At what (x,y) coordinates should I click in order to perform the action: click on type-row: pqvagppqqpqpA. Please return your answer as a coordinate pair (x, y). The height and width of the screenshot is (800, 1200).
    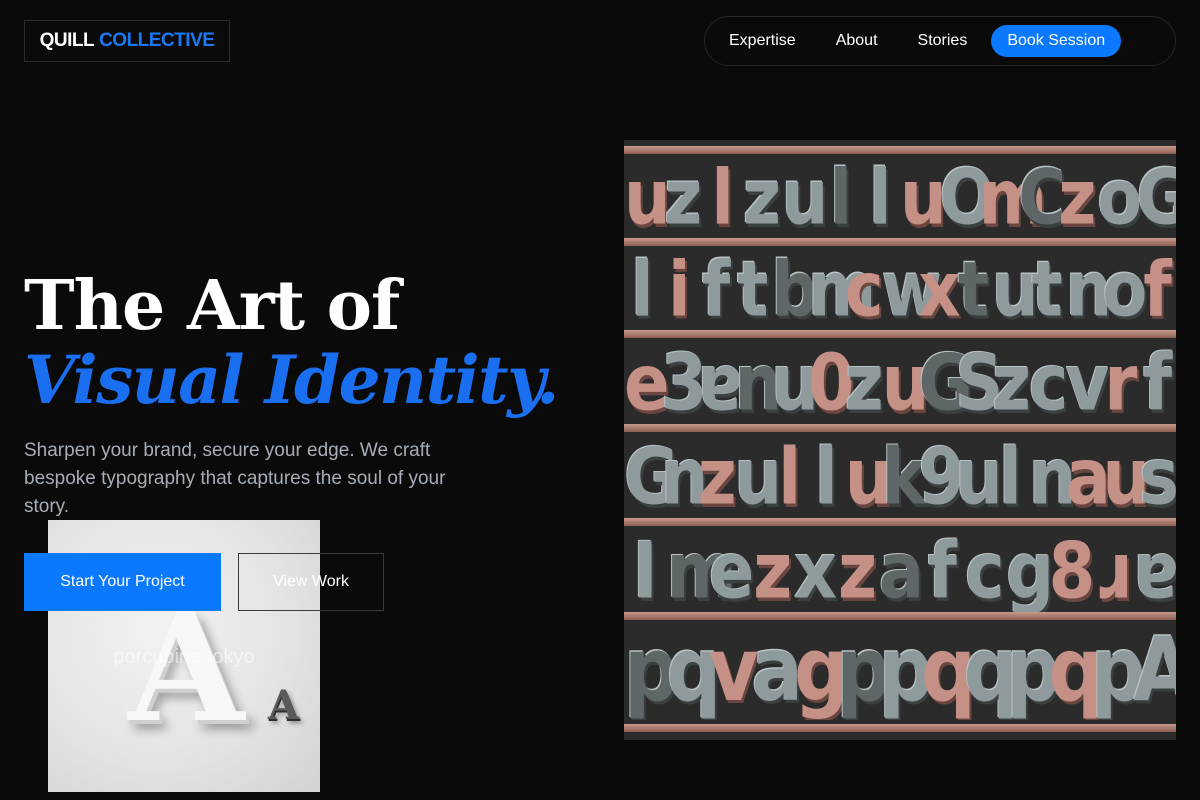
    Looking at the image, I should click on (900, 671).